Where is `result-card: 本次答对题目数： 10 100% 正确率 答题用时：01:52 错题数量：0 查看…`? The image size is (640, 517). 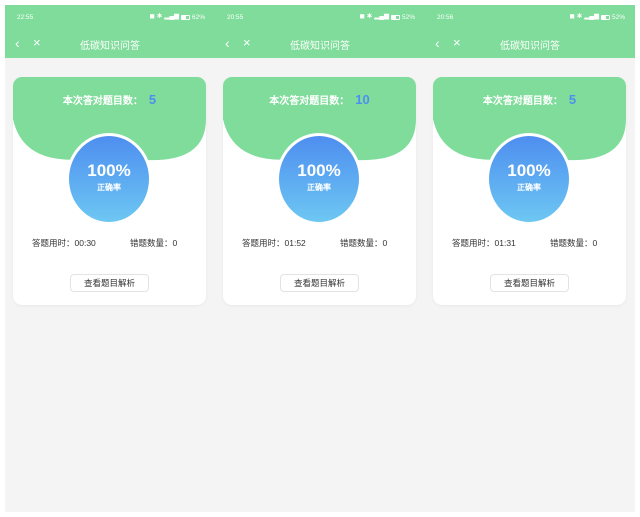 result-card: 本次答对题目数： 10 100% 正确率 答题用时：01:52 错题数量：0 查看… is located at coordinates (319, 191).